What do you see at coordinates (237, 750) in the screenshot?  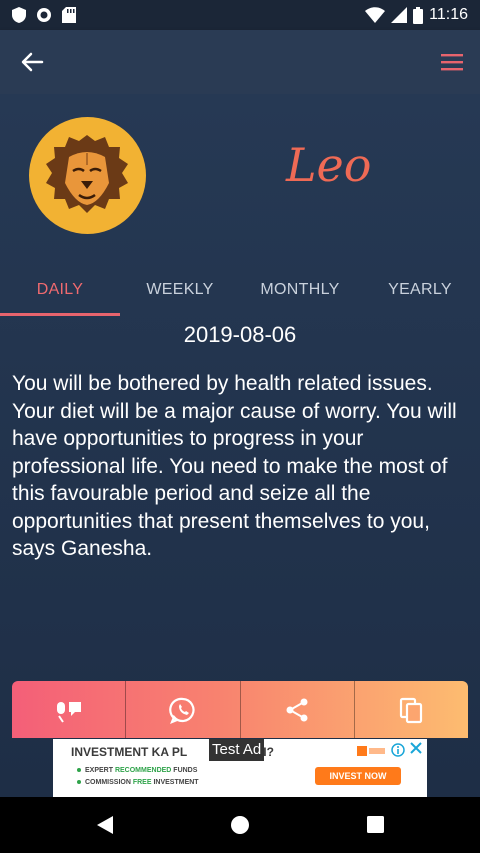 I see `test-ad-badge: Test Ad` at bounding box center [237, 750].